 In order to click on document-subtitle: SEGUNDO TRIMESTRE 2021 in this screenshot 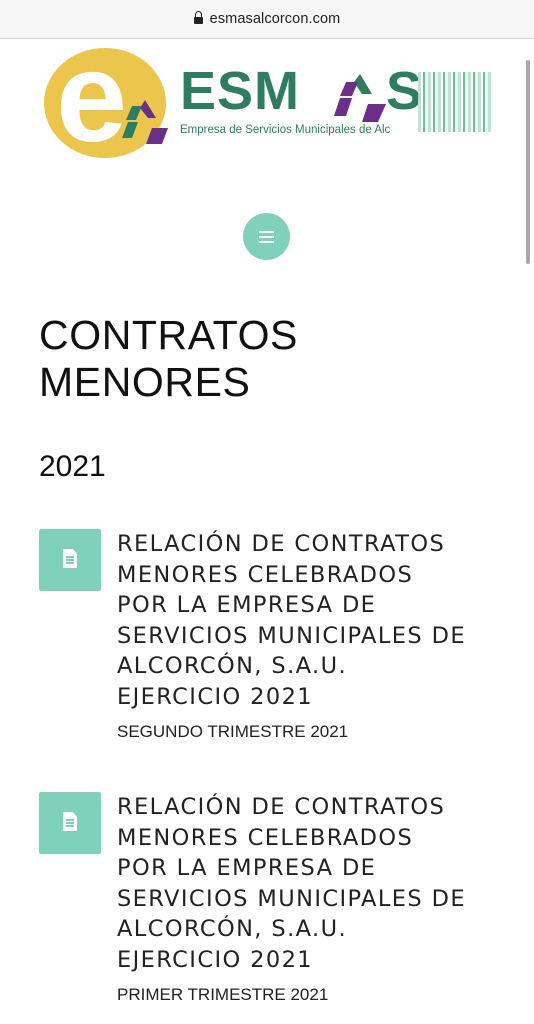, I will do `click(233, 731)`.